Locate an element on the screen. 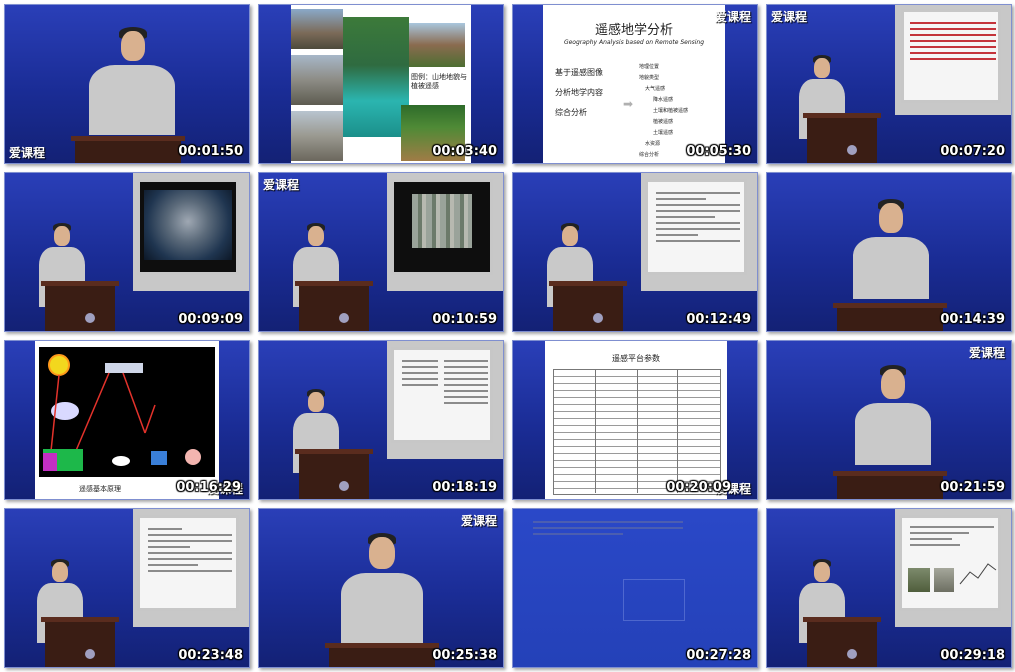 This screenshot has width=1015, height=672. timestamp: 00:20:09 is located at coordinates (698, 487).